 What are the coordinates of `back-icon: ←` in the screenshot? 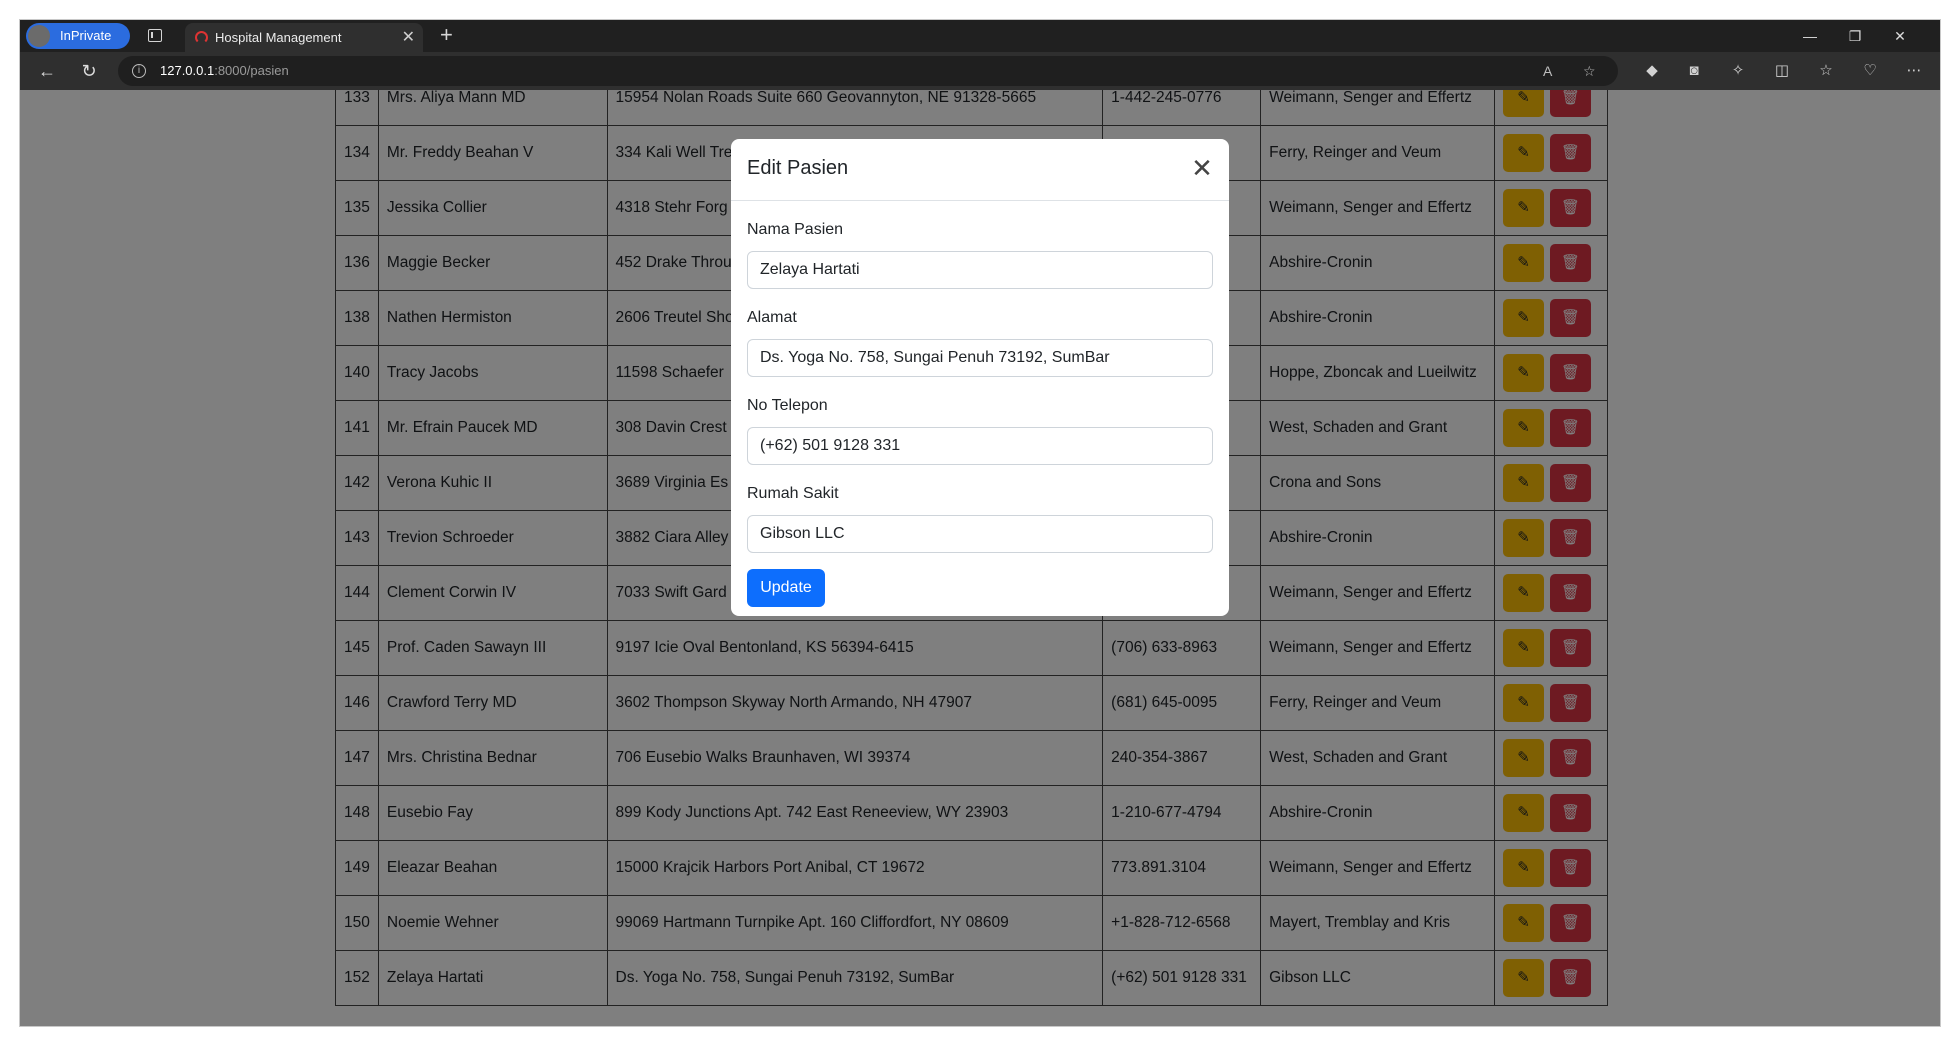 It's located at (47, 71).